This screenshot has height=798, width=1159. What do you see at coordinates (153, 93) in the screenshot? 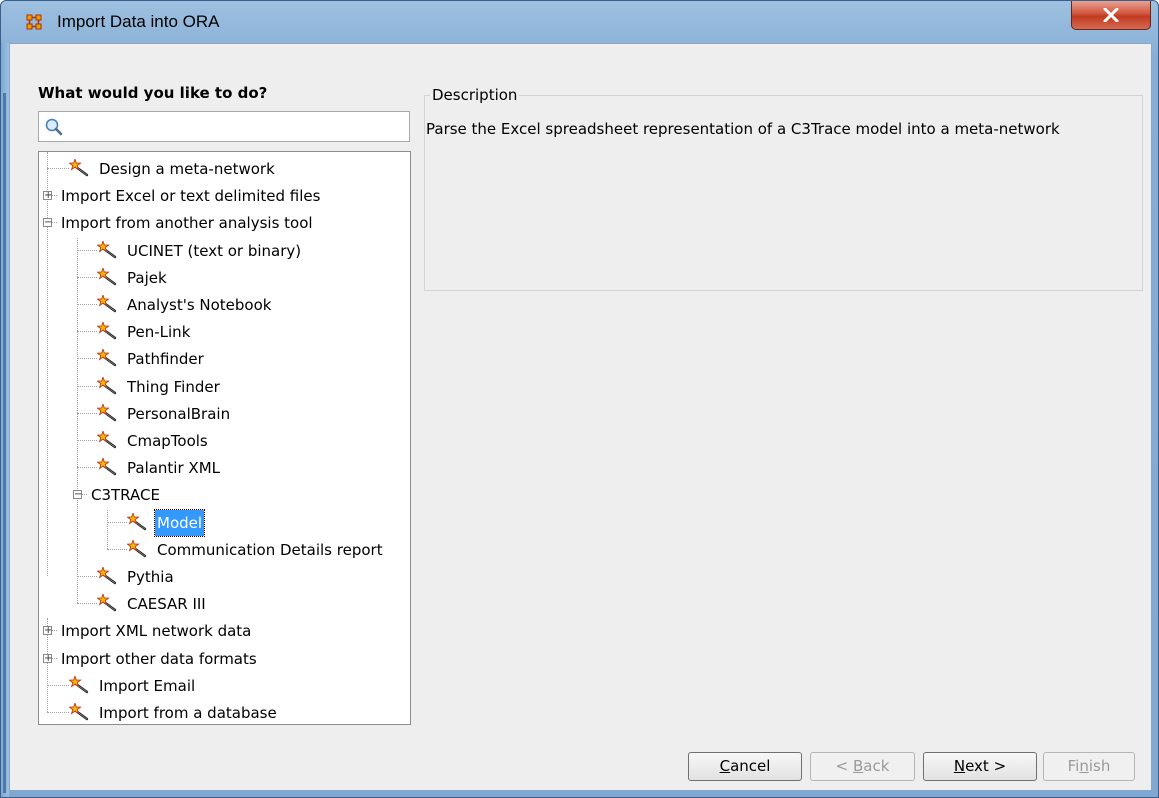
I see `prompt-heading: What would you like to do?` at bounding box center [153, 93].